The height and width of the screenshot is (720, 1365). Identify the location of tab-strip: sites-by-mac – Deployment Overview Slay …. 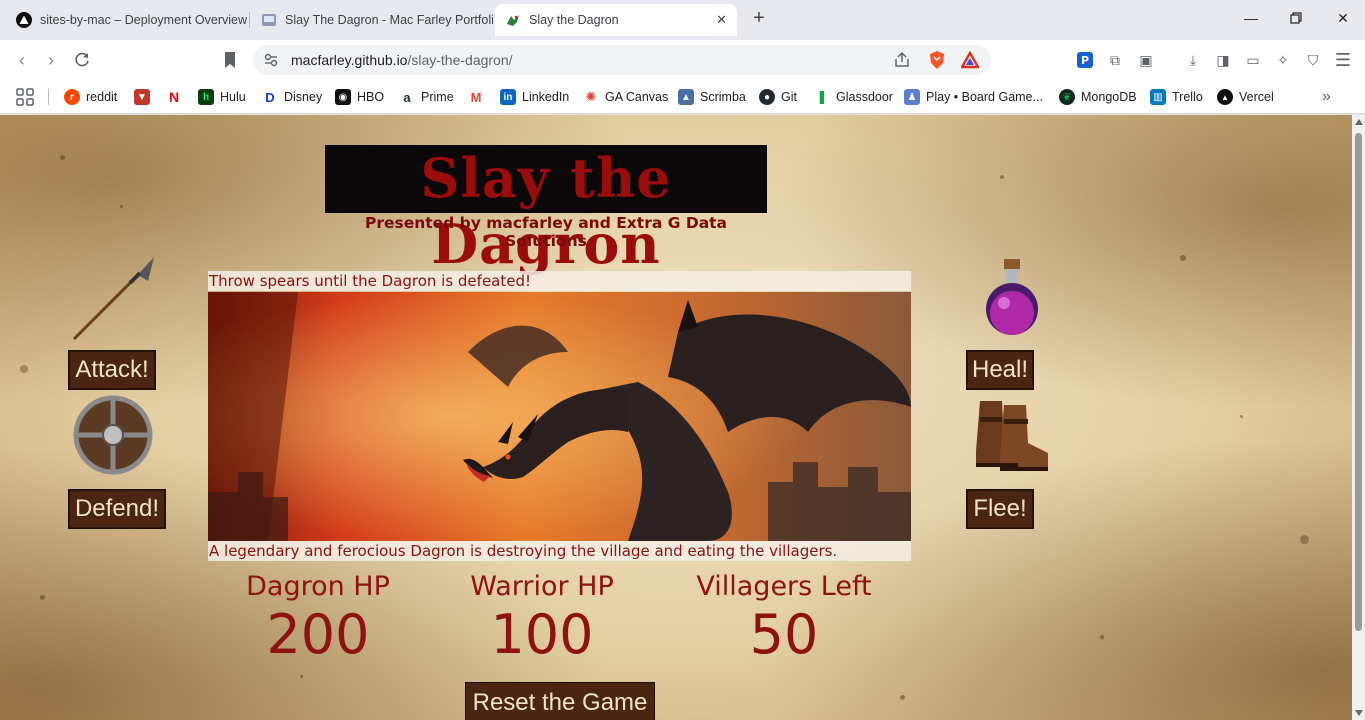
(682, 20).